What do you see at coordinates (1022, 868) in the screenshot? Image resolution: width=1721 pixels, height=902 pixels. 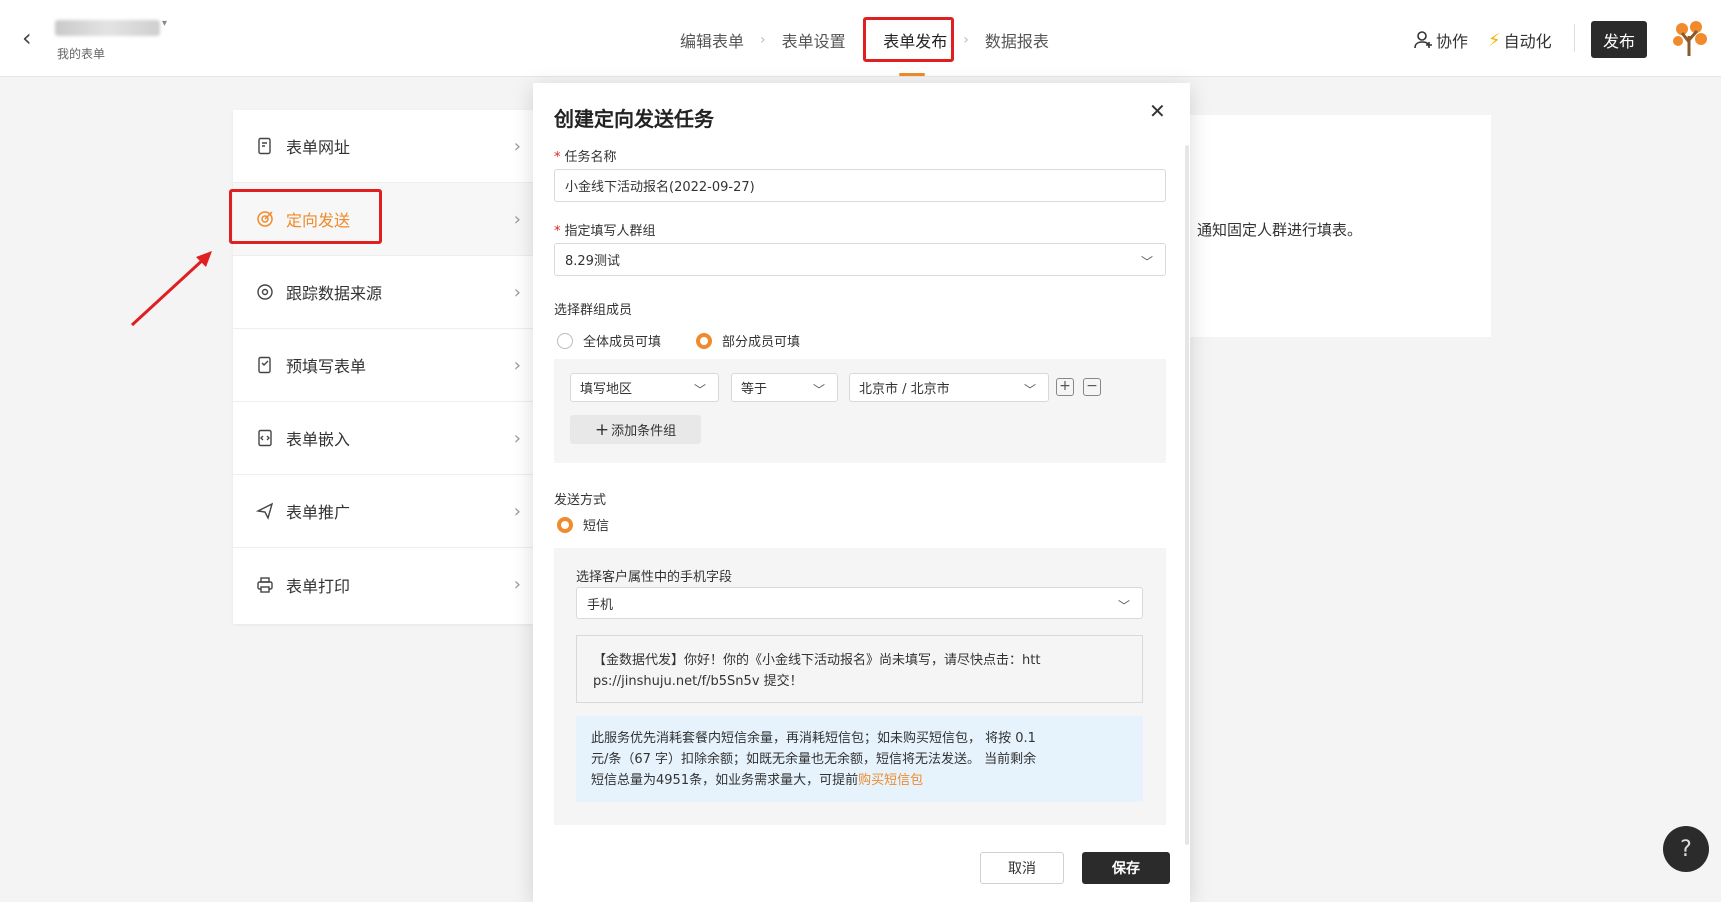 I see `cancel-button: 取消` at bounding box center [1022, 868].